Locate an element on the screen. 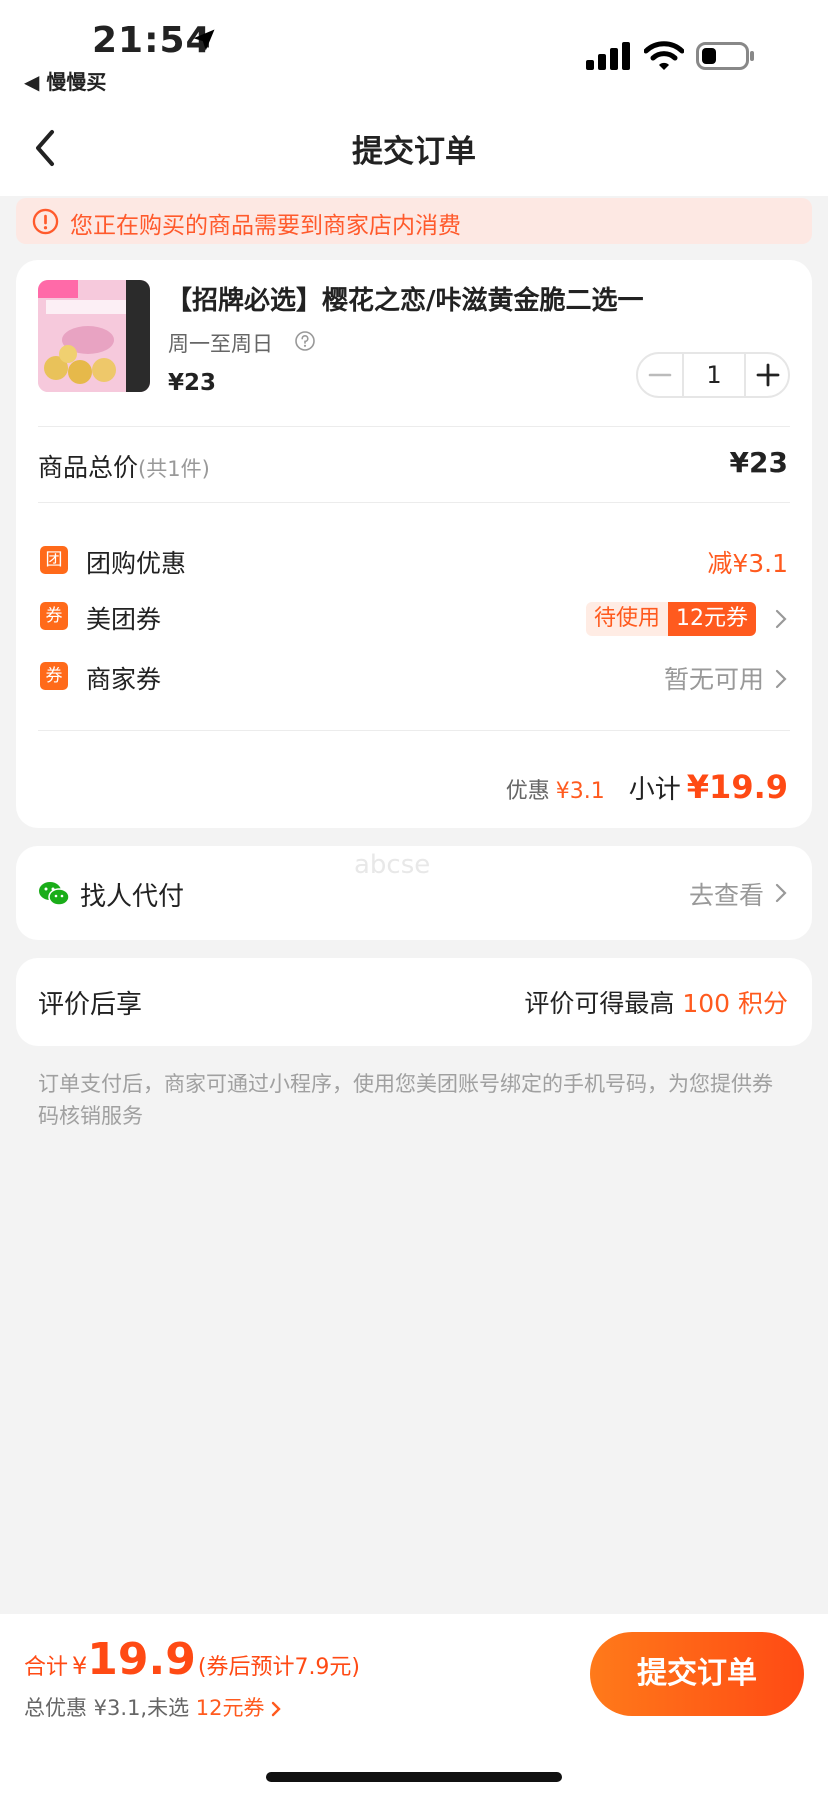  pay-for-me-label: 找人代付 is located at coordinates (132, 897).